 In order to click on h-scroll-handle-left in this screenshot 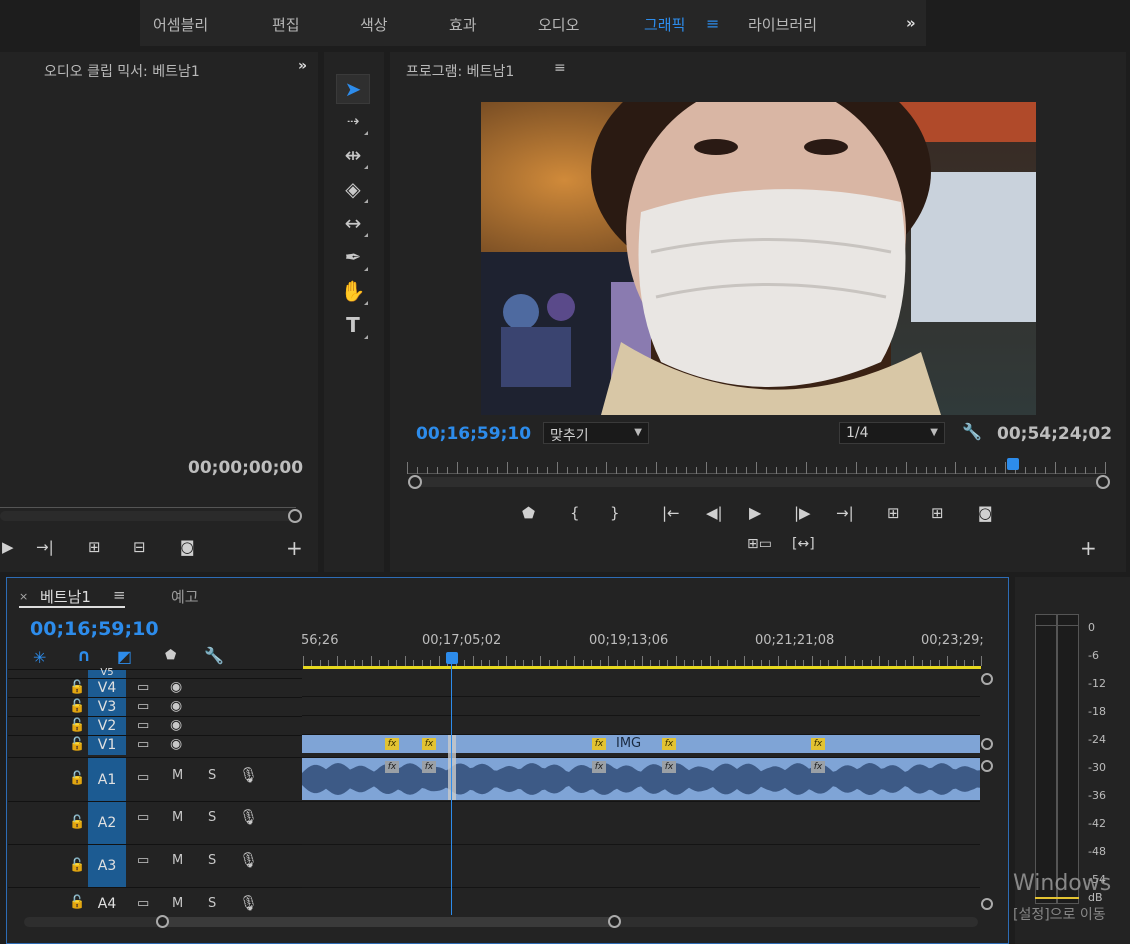, I will do `click(162, 921)`.